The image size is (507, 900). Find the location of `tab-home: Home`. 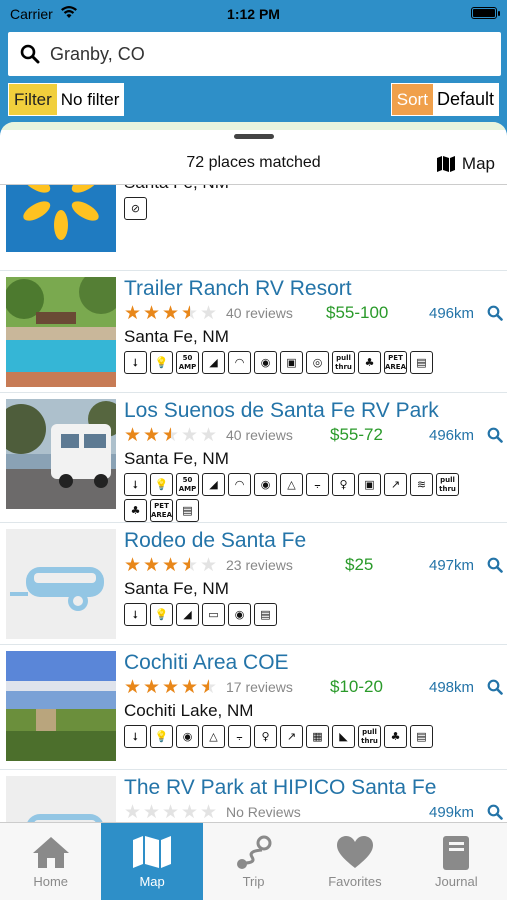

tab-home: Home is located at coordinates (50, 861).